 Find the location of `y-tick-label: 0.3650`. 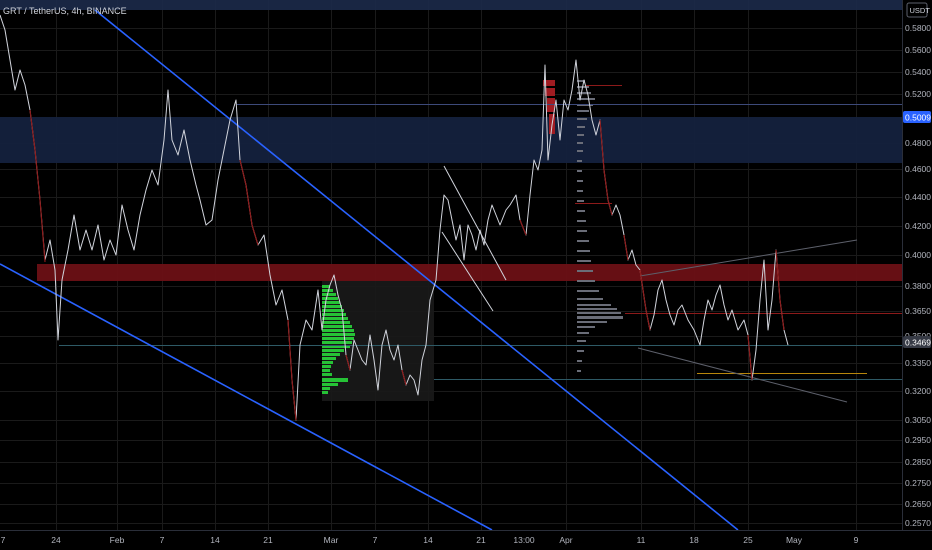

y-tick-label: 0.3650 is located at coordinates (918, 311).